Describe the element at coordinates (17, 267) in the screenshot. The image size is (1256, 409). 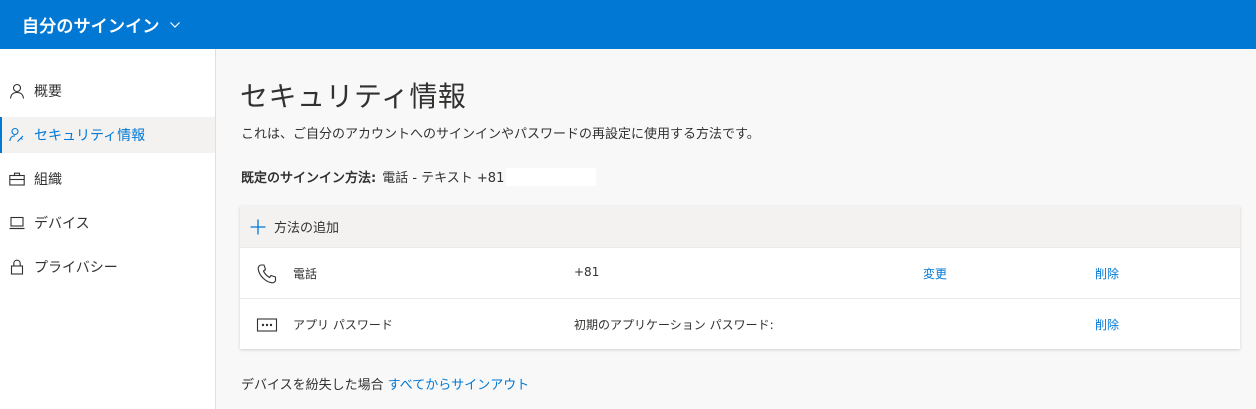
I see `lock-icon` at that location.